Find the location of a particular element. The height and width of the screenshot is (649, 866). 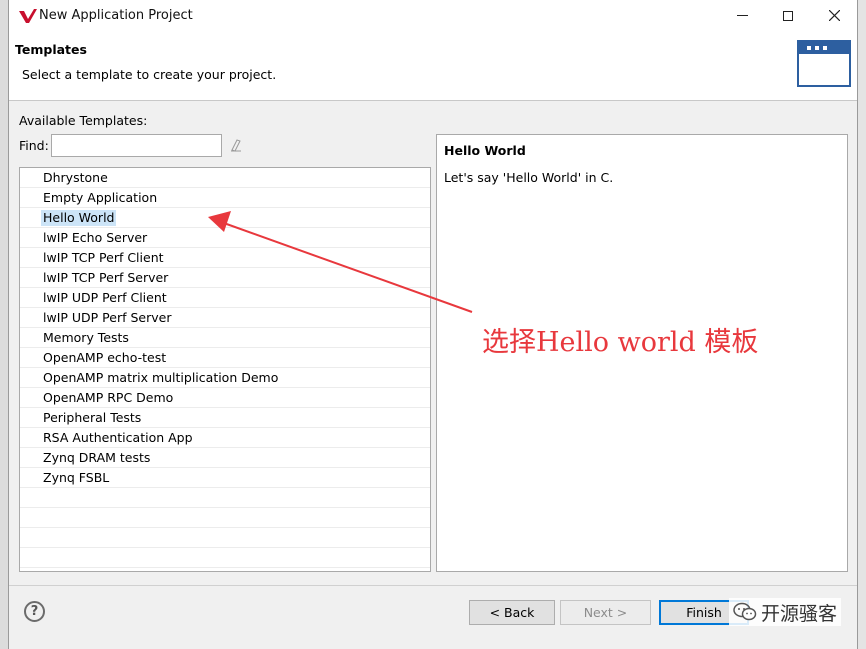

wechat-icon is located at coordinates (745, 611).